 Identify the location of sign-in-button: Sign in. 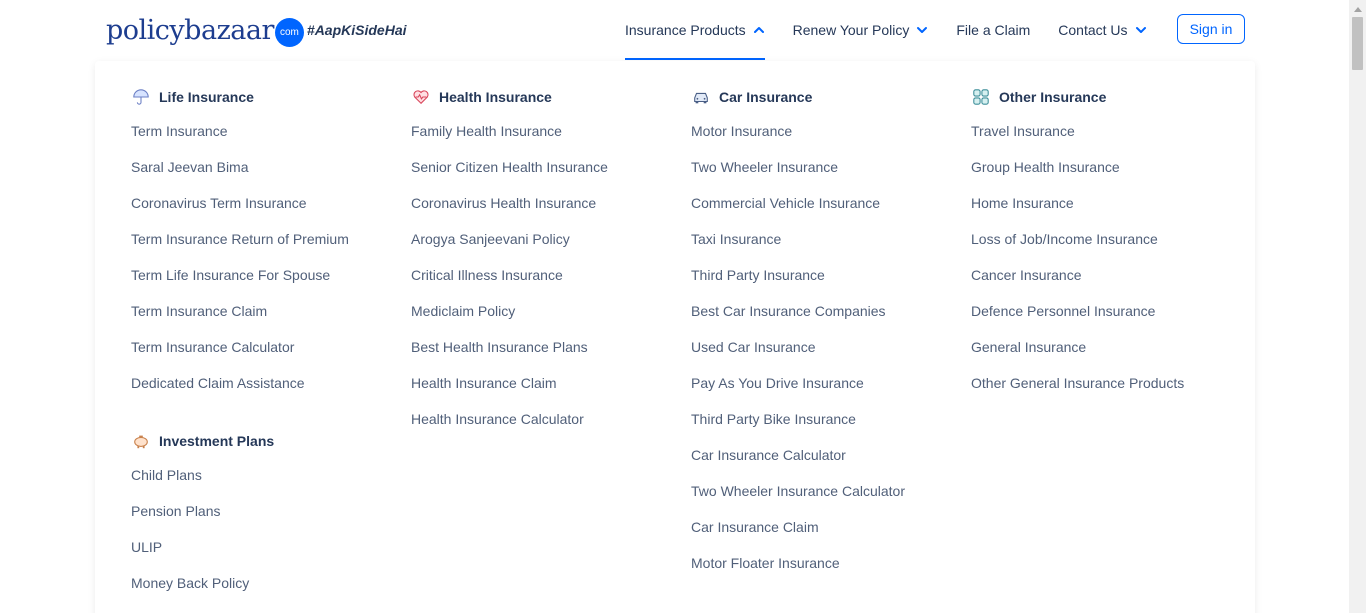
(1211, 29).